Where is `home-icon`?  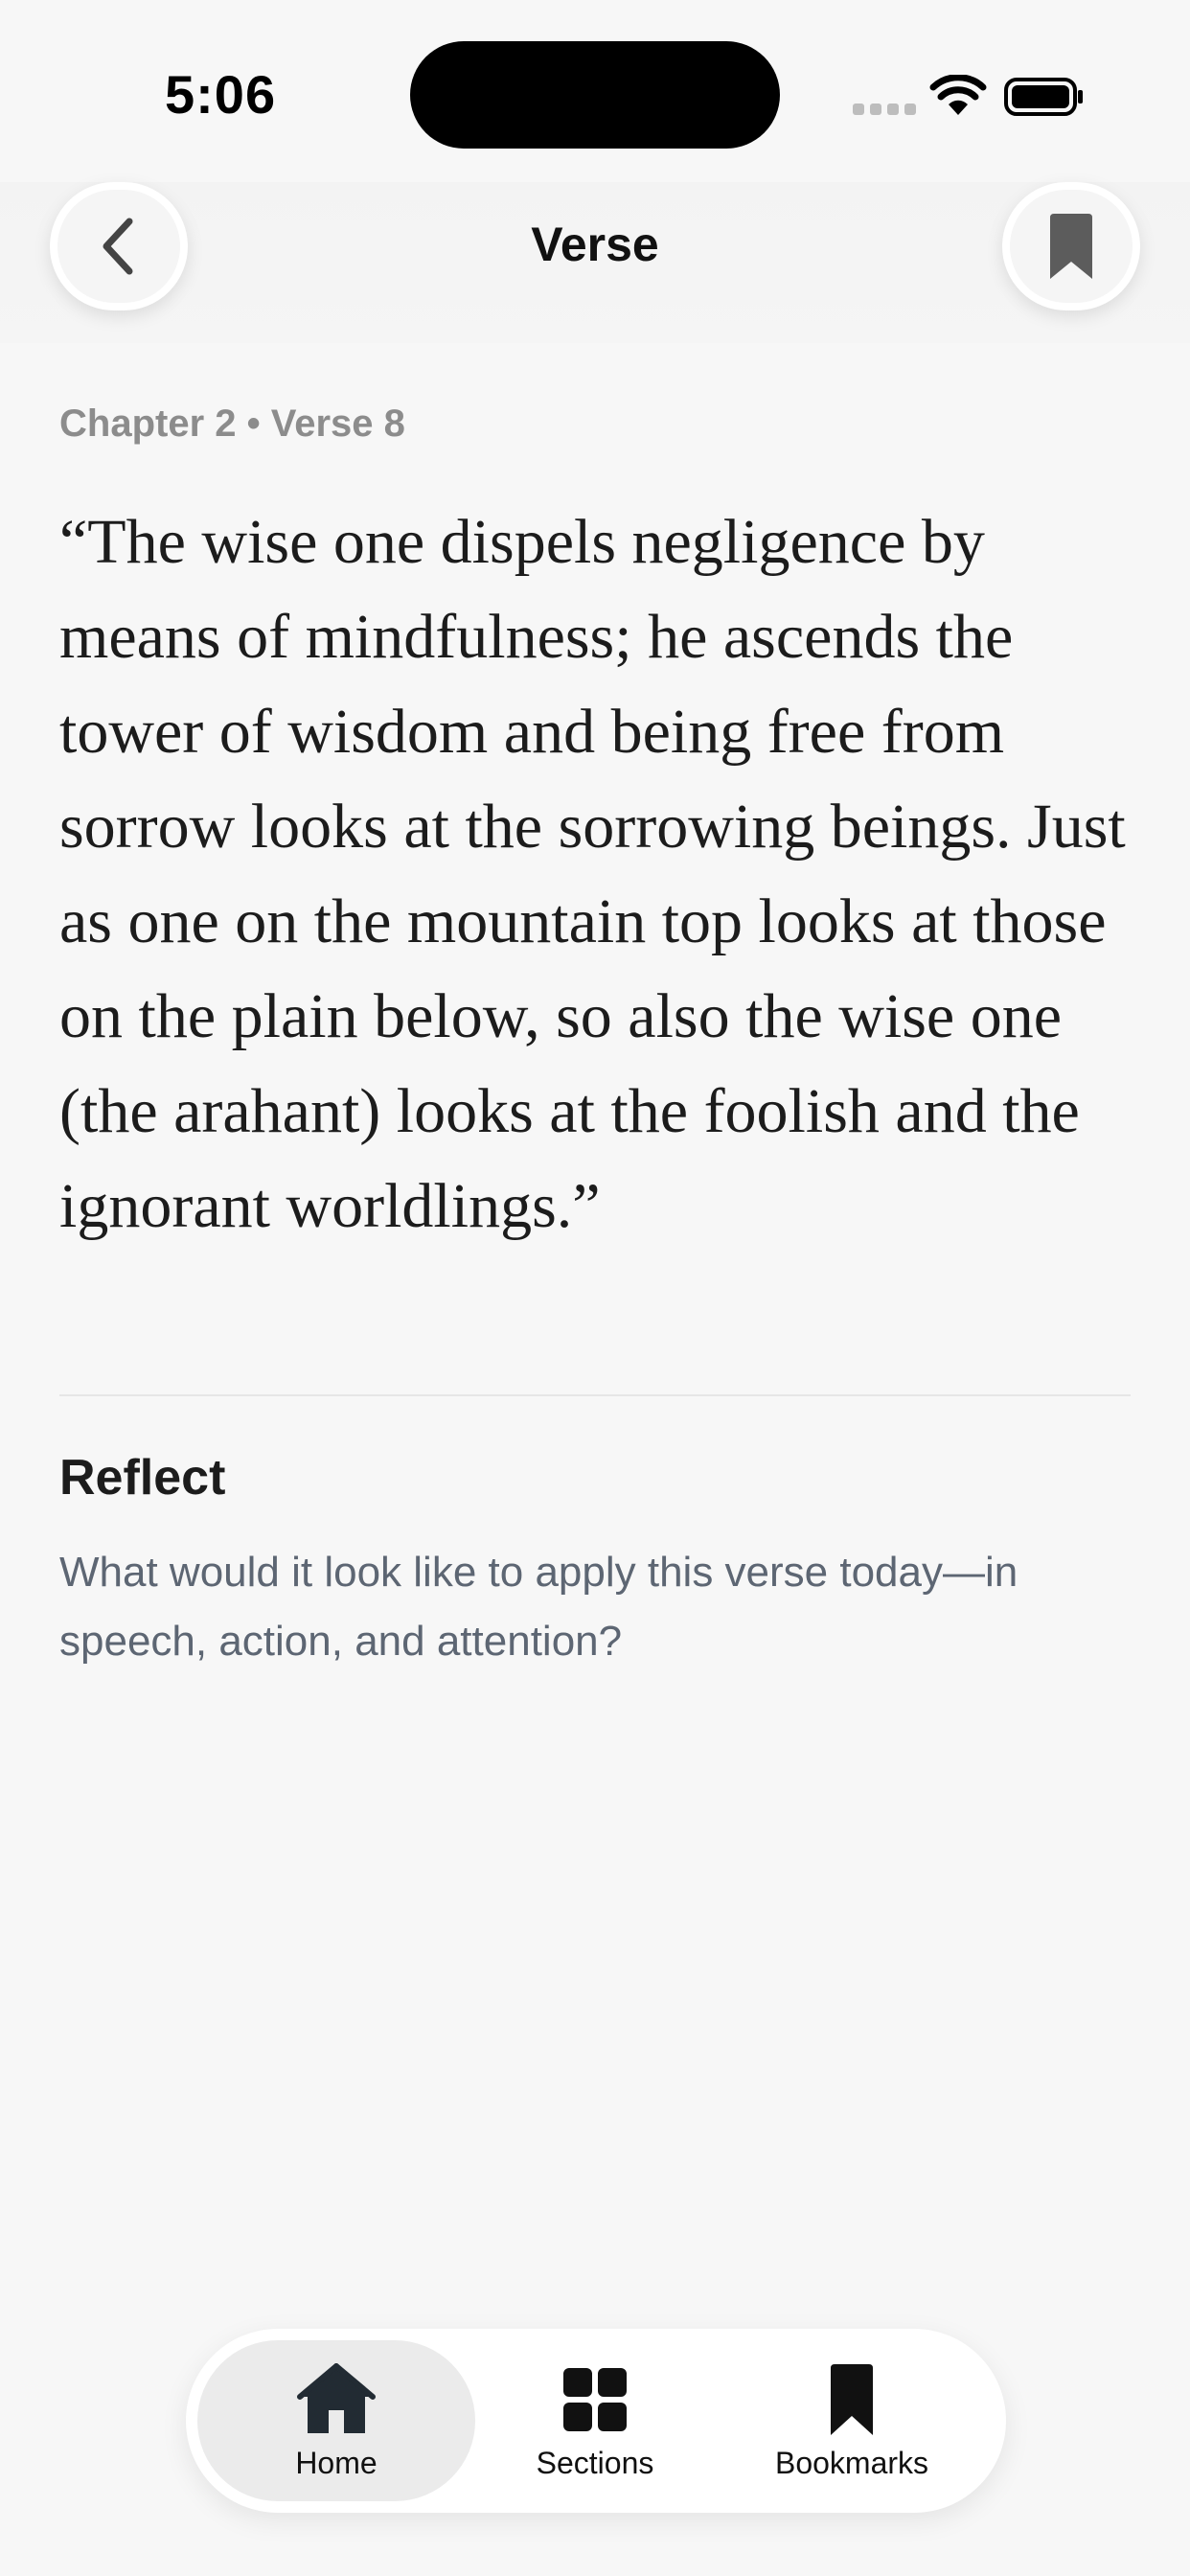
home-icon is located at coordinates (336, 2398).